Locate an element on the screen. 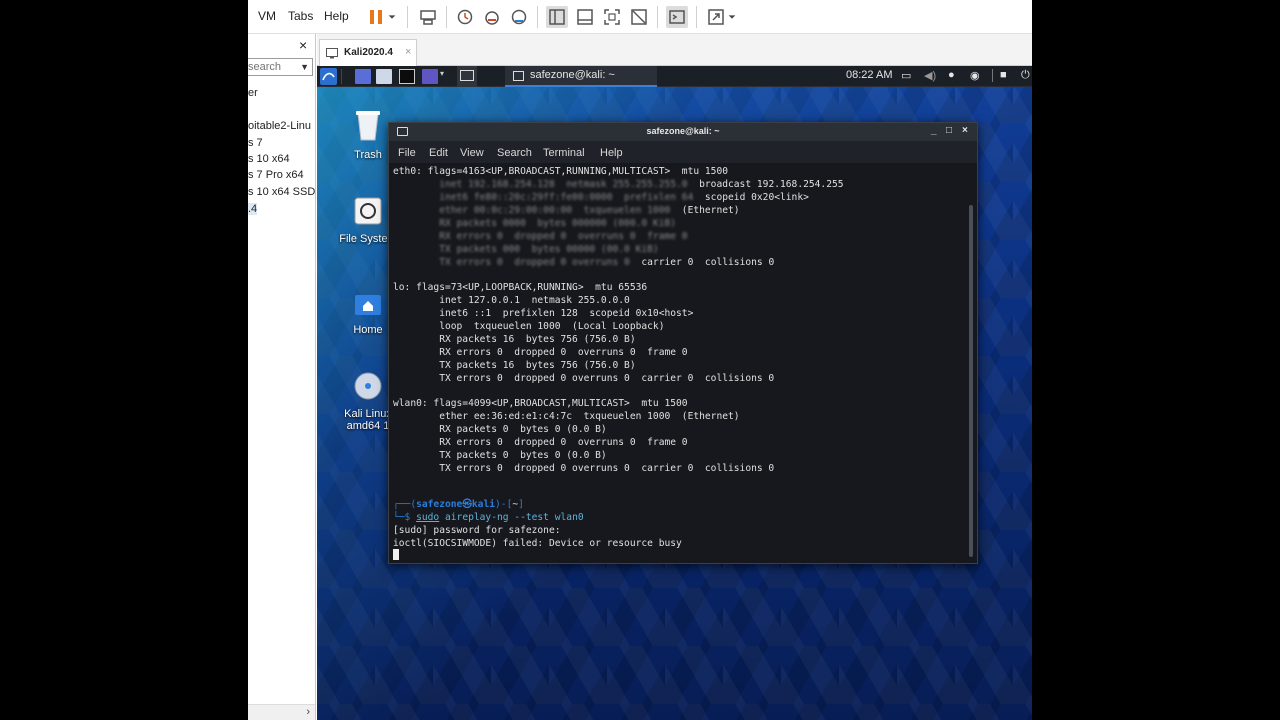 This screenshot has height=720, width=1280. minimize-icon: _ is located at coordinates (934, 130).